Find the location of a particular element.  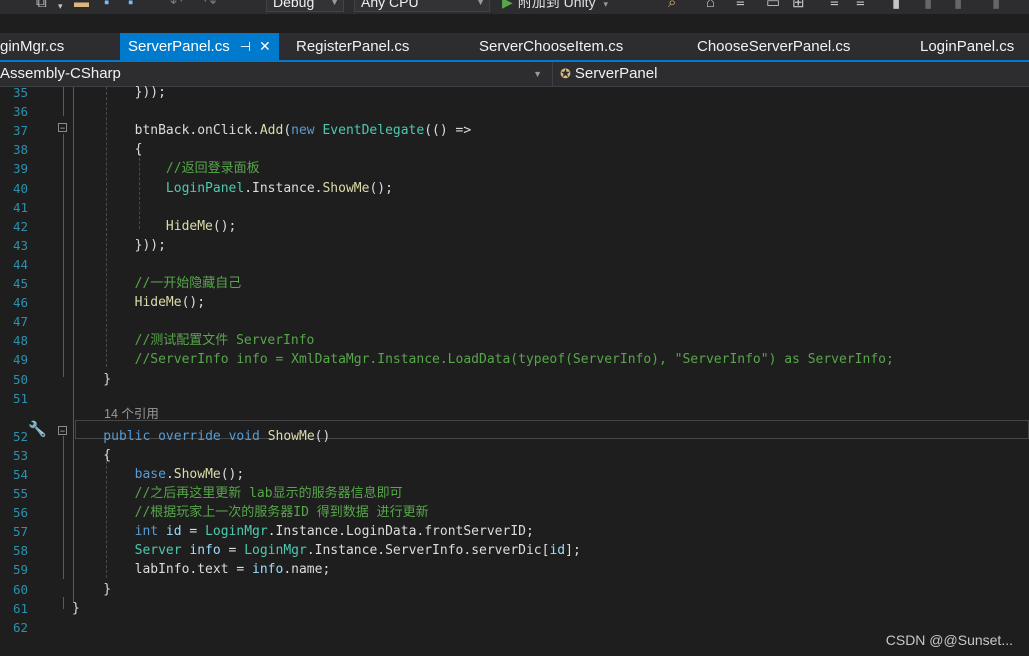

code-line: 35 })); is located at coordinates (514, 92).